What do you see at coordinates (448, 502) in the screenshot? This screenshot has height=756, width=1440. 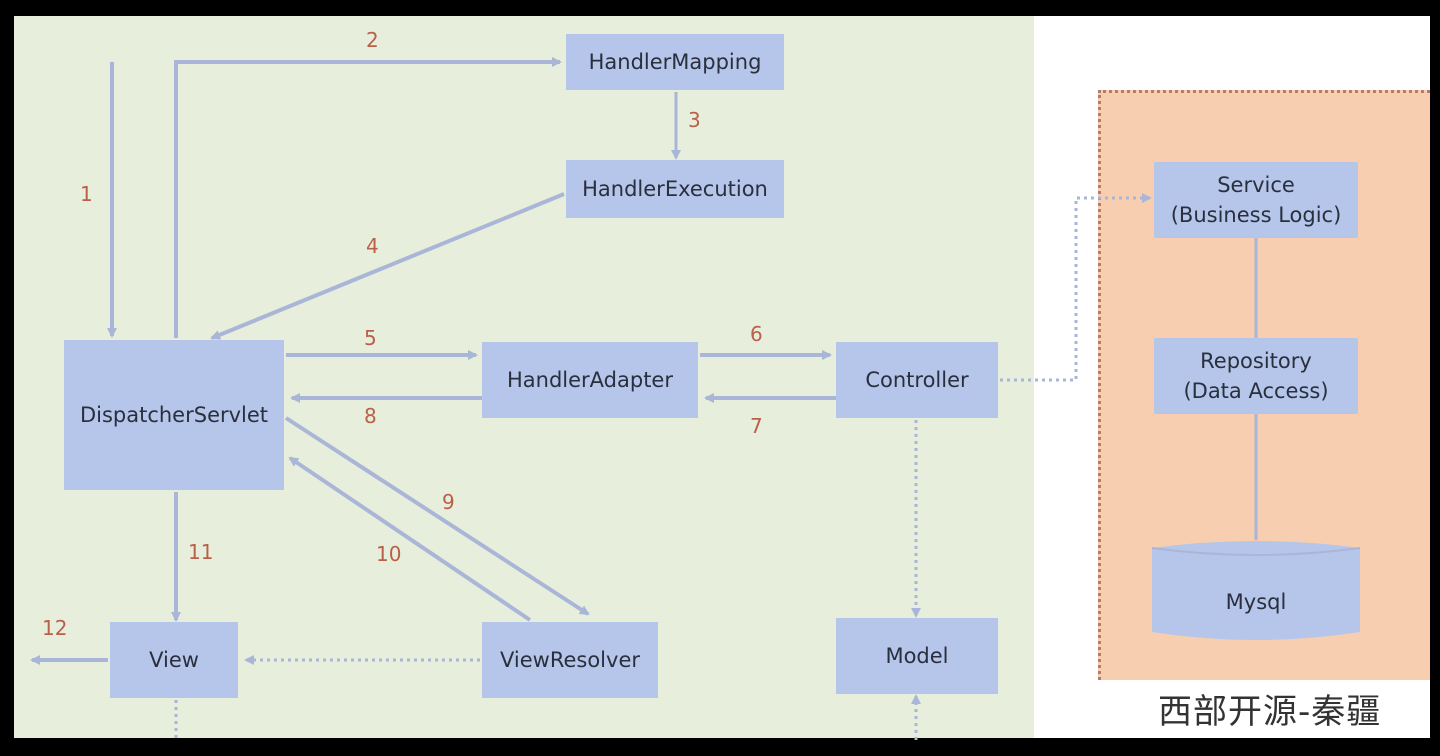 I see `step-9: 9` at bounding box center [448, 502].